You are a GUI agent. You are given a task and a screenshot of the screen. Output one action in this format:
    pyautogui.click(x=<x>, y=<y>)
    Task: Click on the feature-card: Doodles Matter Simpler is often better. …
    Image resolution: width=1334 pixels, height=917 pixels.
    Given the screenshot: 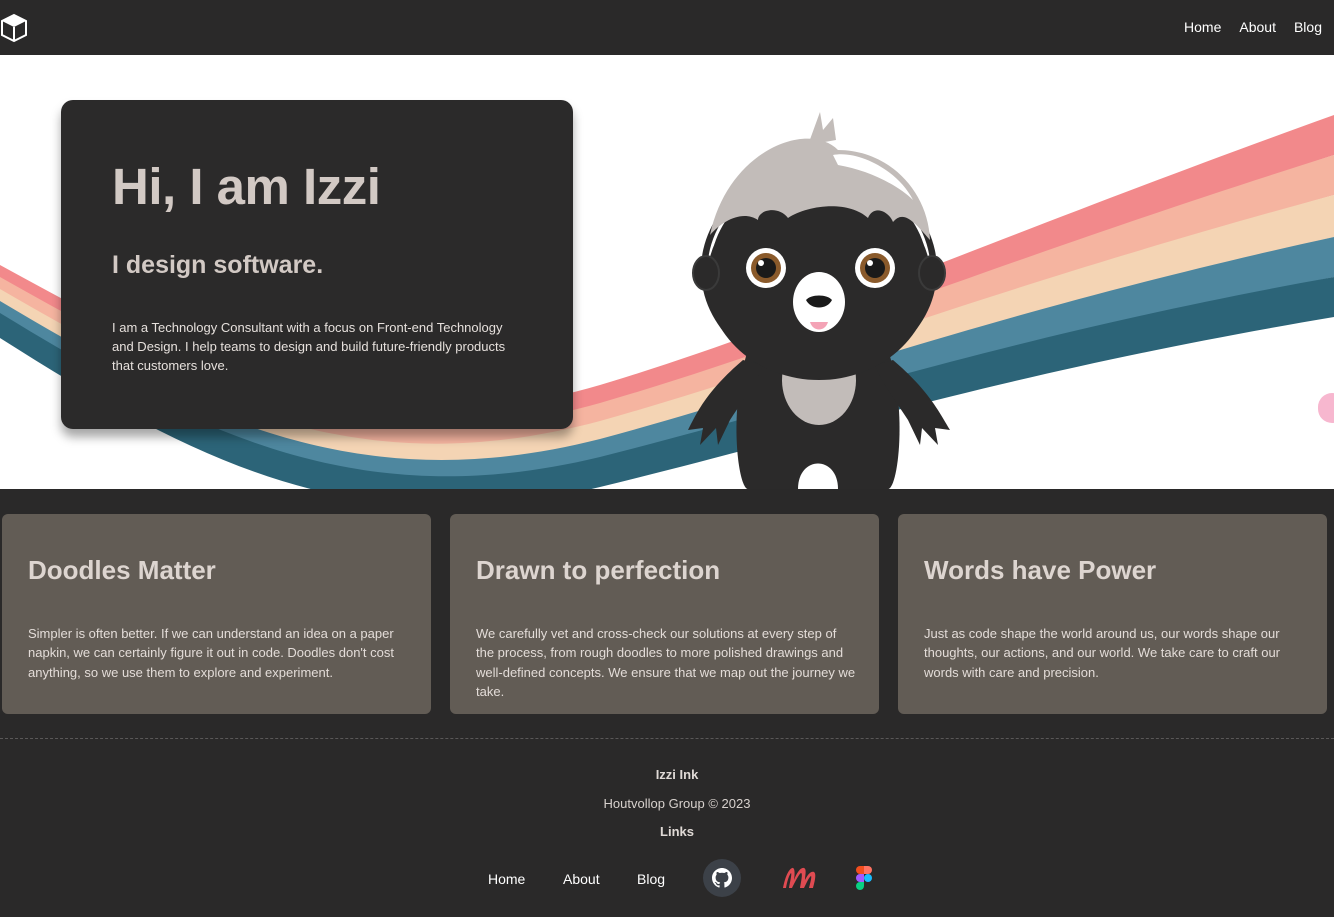 What is the action you would take?
    pyautogui.click(x=216, y=614)
    